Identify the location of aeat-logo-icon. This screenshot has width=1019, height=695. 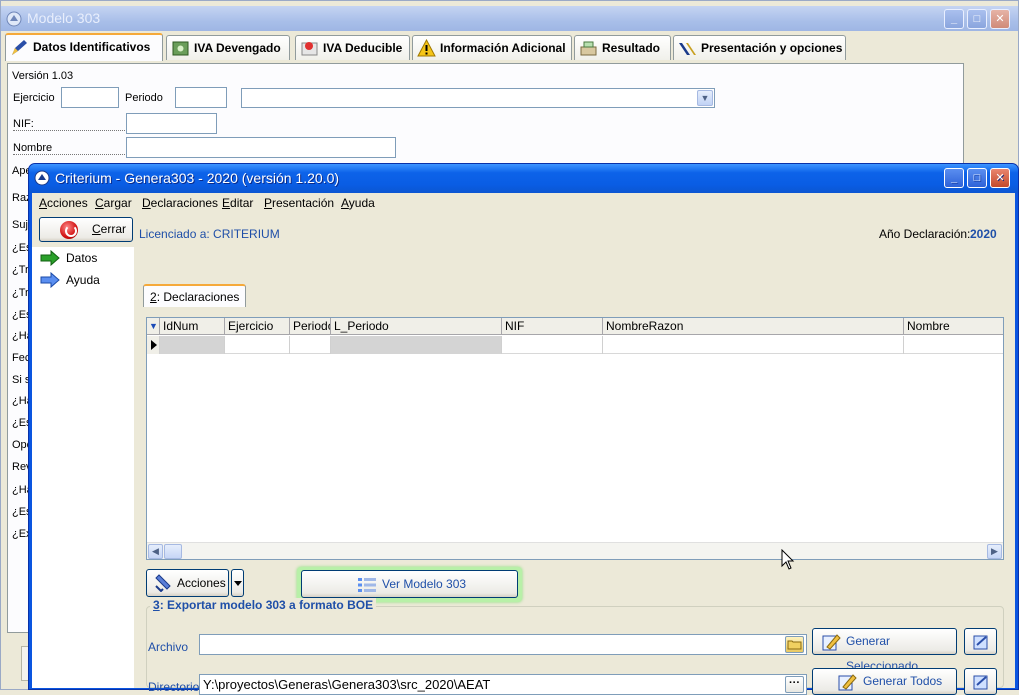
(687, 49).